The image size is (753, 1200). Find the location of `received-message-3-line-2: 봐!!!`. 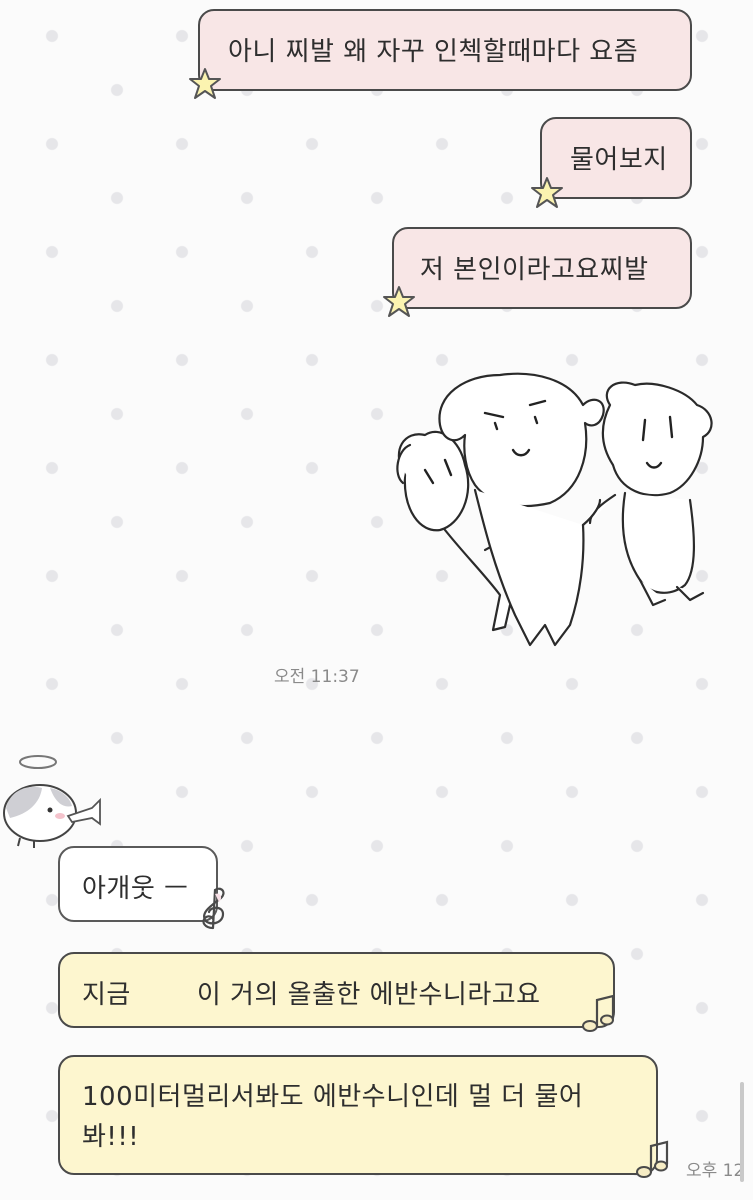

received-message-3-line-2: 봐!!! is located at coordinates (111, 1137).